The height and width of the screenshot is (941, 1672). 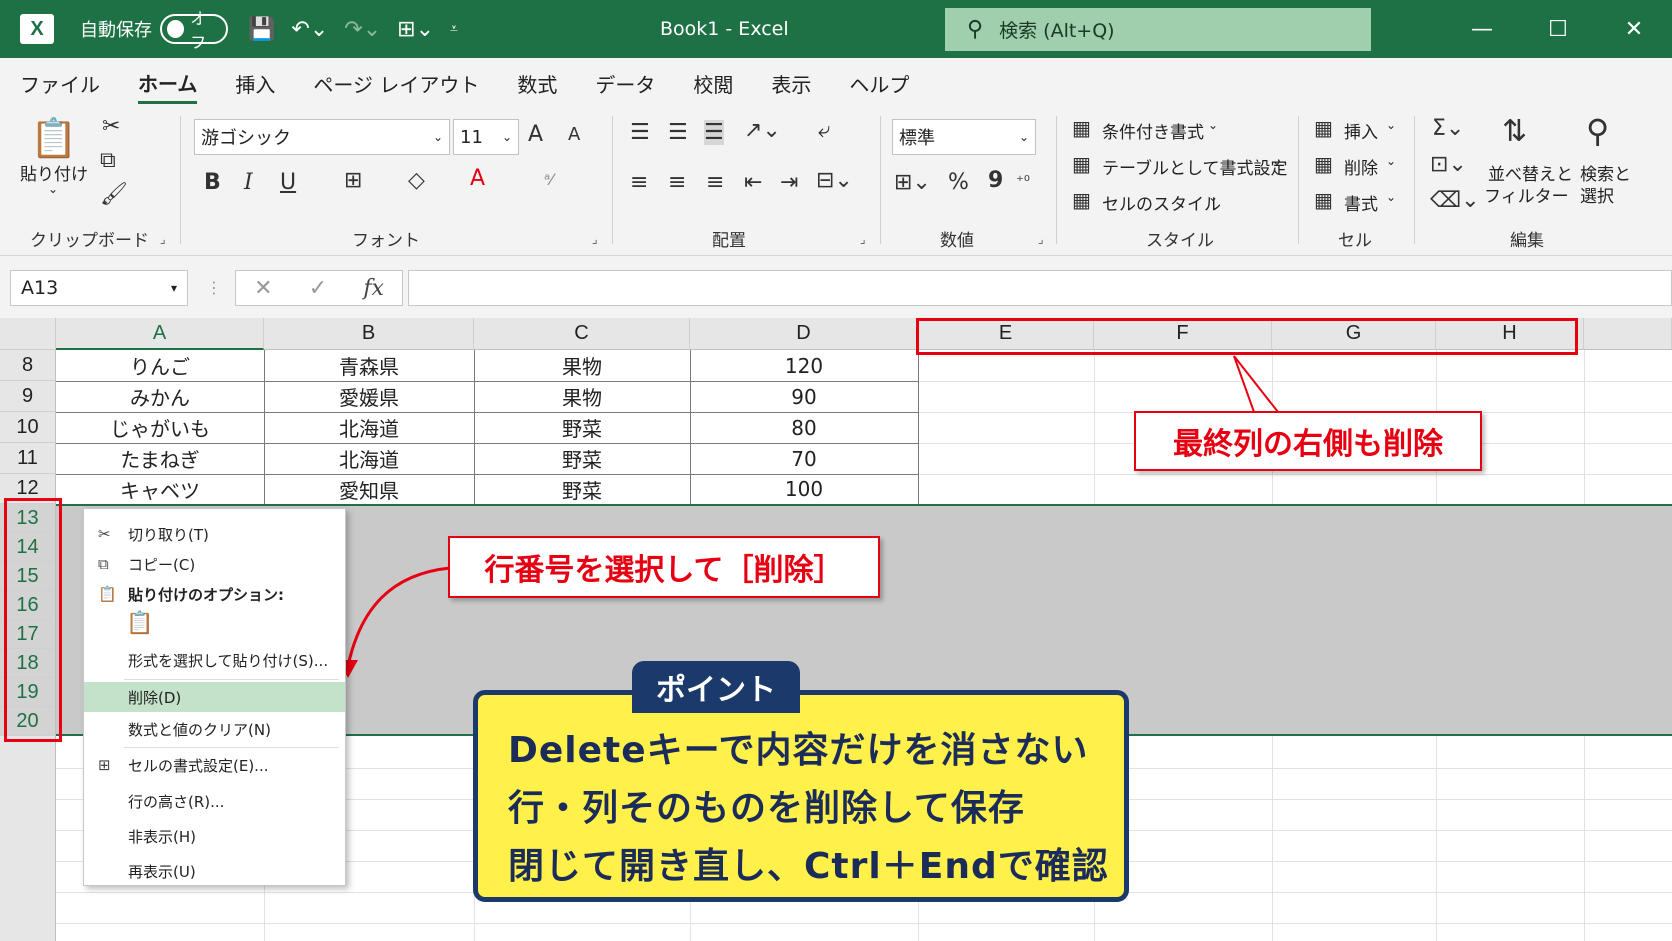 I want to click on grow-font-button: A, so click(x=535, y=134).